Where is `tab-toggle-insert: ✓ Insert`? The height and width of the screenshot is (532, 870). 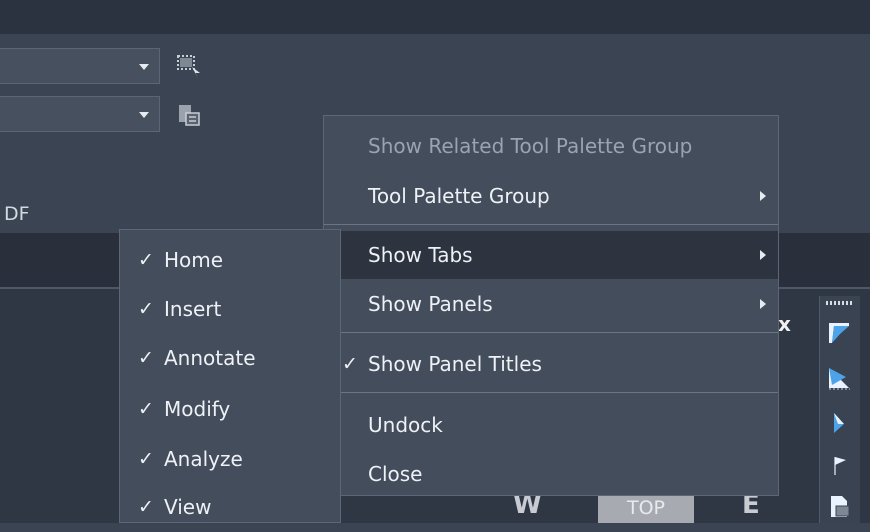 tab-toggle-insert: ✓ Insert is located at coordinates (230, 309).